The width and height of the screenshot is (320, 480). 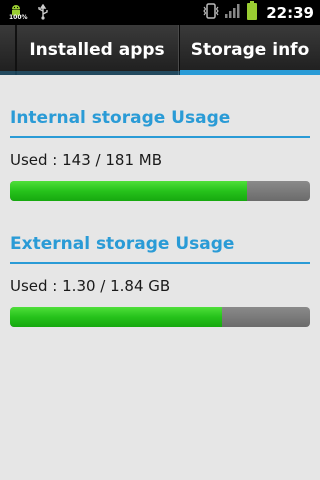 I want to click on tab-underline, so click(x=160, y=73).